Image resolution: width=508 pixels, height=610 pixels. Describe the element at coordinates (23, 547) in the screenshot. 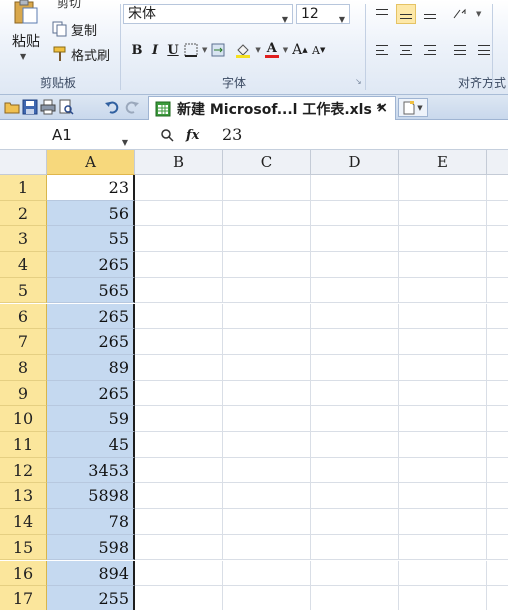

I see `row-header: 15` at that location.